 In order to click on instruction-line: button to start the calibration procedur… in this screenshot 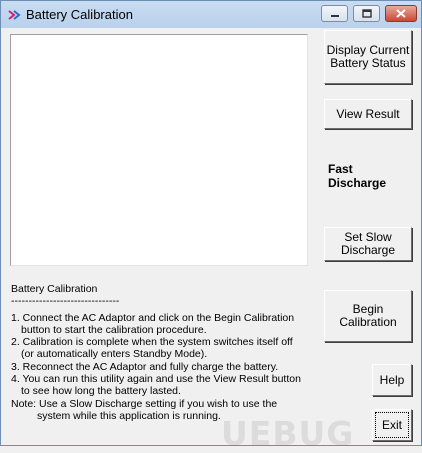, I will do `click(114, 329)`.